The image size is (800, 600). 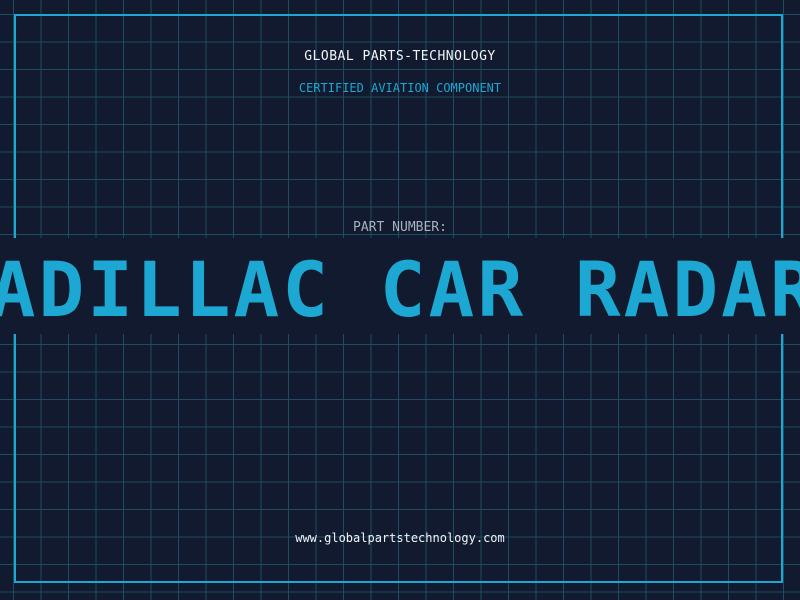 What do you see at coordinates (400, 227) in the screenshot?
I see `part-number-label: PART NUMBER:` at bounding box center [400, 227].